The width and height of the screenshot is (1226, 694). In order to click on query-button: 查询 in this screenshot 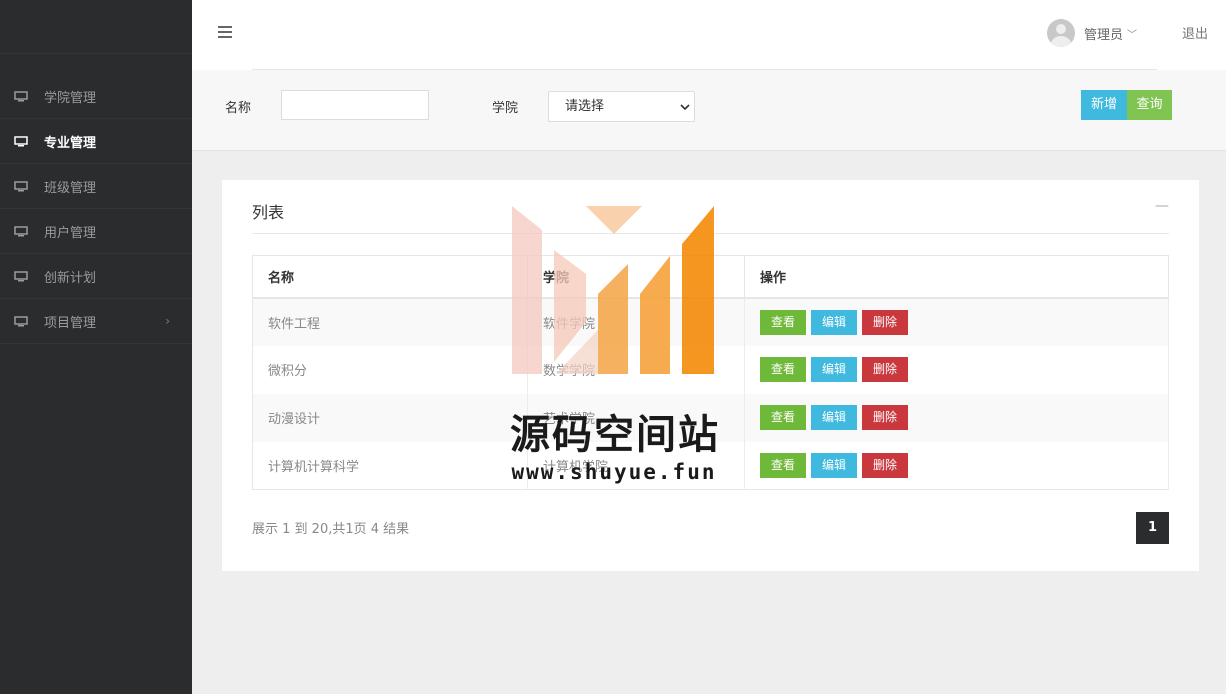, I will do `click(1149, 105)`.